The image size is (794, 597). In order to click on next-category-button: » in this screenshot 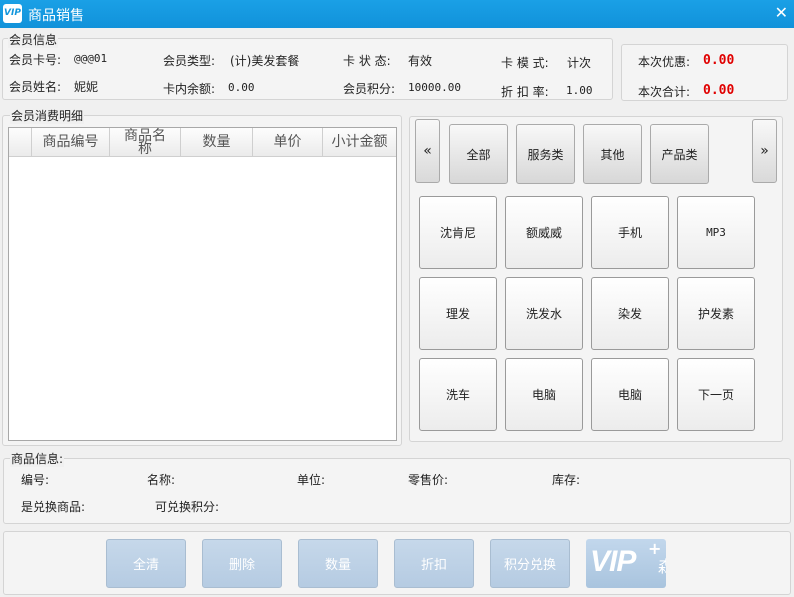, I will do `click(764, 151)`.